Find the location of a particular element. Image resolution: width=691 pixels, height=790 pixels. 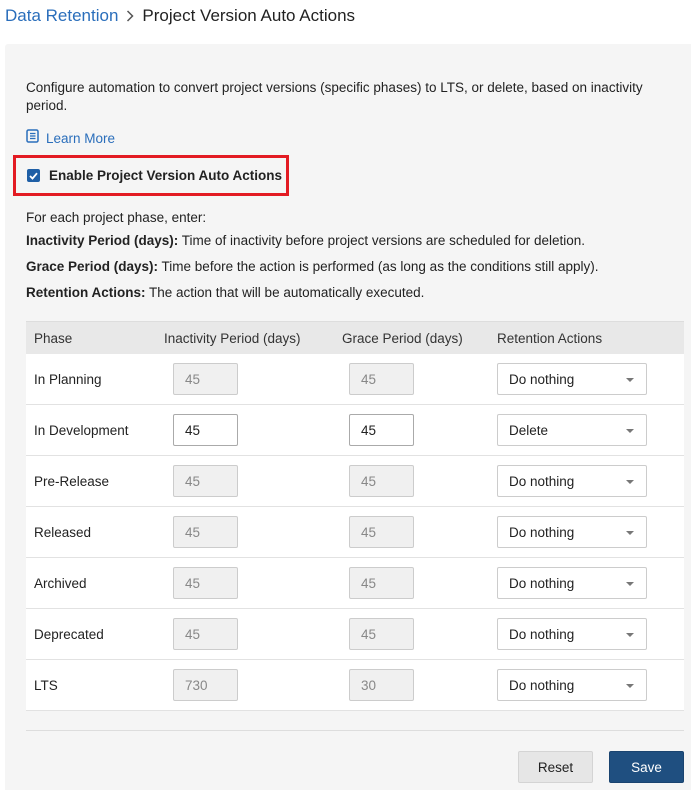

instruction-term: Grace Period (days): is located at coordinates (92, 266).